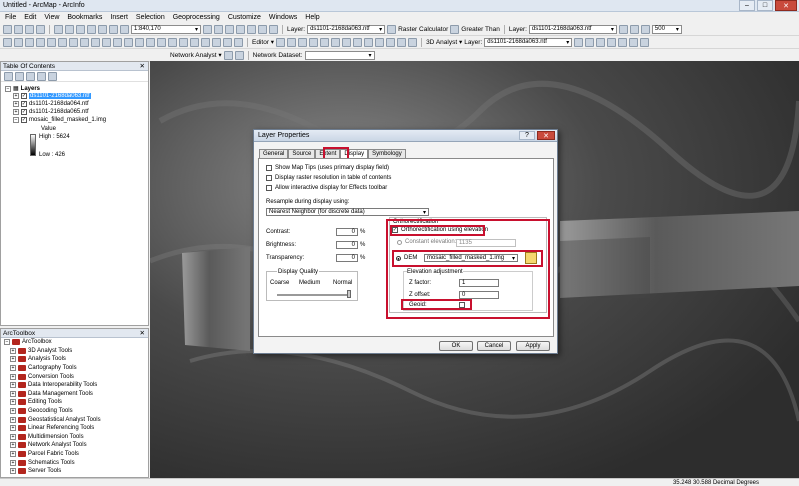  Describe the element at coordinates (228, 55) in the screenshot. I see `network-window-icon` at that location.